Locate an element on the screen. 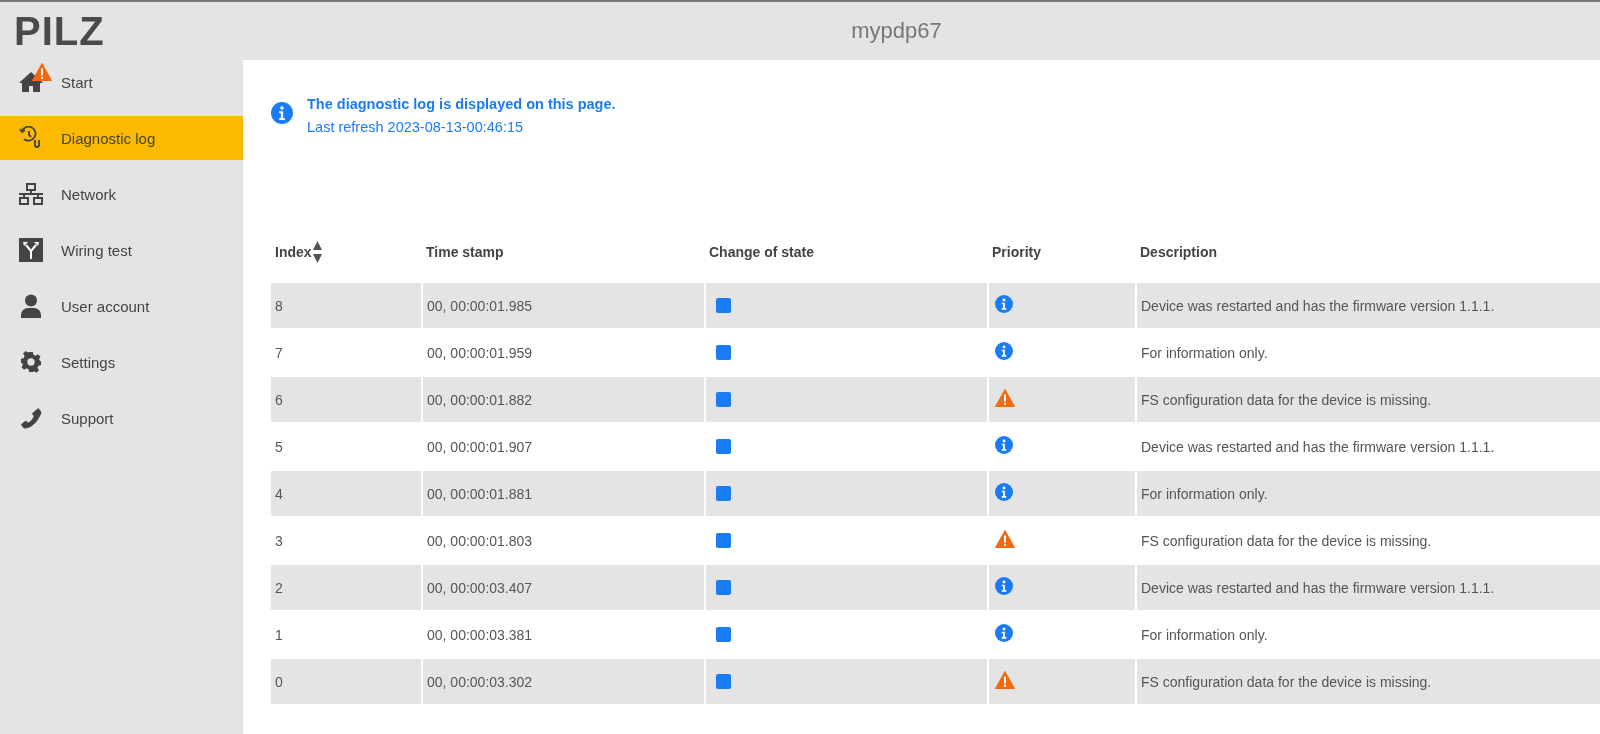 The height and width of the screenshot is (734, 1600). user-icon is located at coordinates (31, 306).